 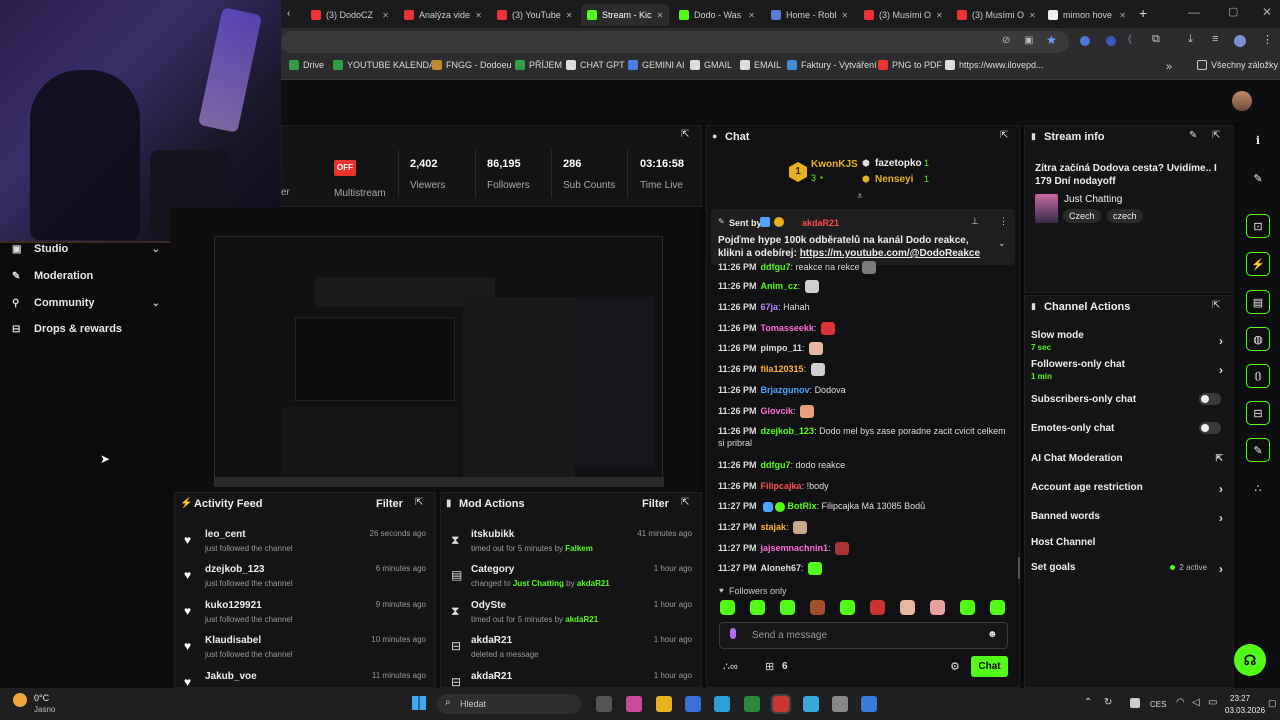 I want to click on profile-icon, so click(x=1240, y=41).